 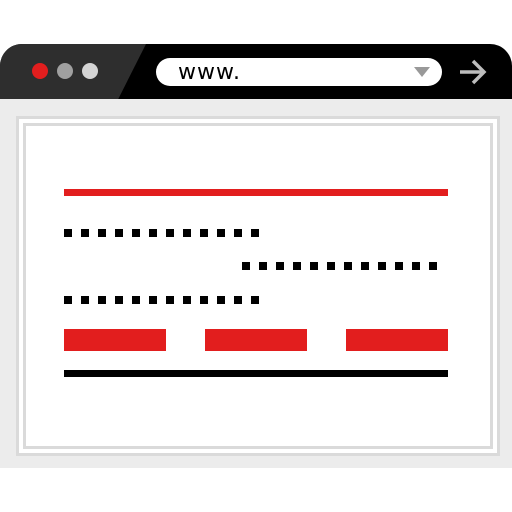 I want to click on address-bar: www., so click(x=299, y=72).